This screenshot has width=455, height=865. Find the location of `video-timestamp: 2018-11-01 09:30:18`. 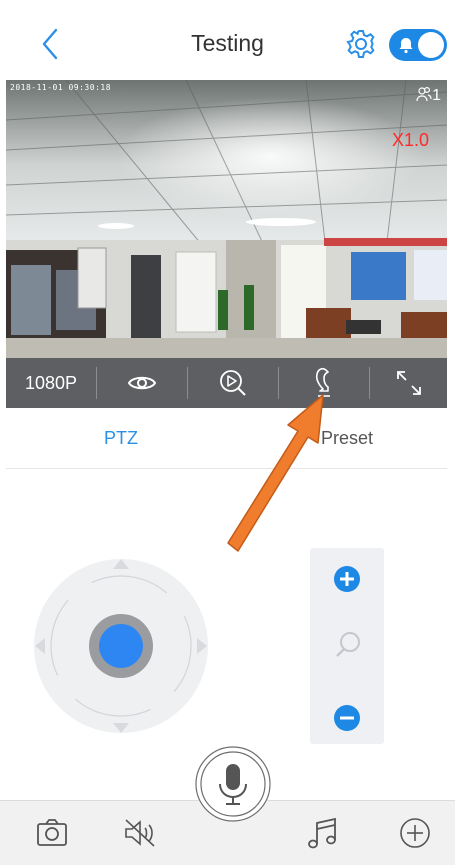

video-timestamp: 2018-11-01 09:30:18 is located at coordinates (61, 87).